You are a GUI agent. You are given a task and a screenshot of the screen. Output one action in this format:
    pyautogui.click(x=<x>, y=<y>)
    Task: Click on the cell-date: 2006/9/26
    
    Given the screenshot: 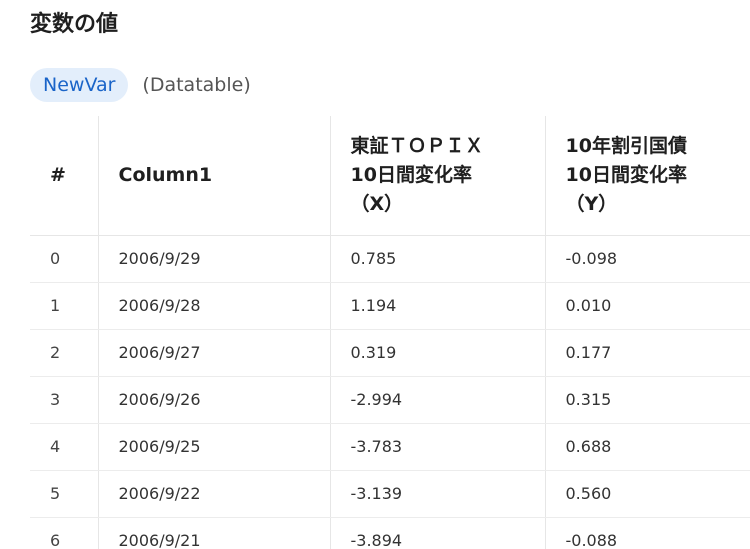 What is the action you would take?
    pyautogui.click(x=214, y=400)
    